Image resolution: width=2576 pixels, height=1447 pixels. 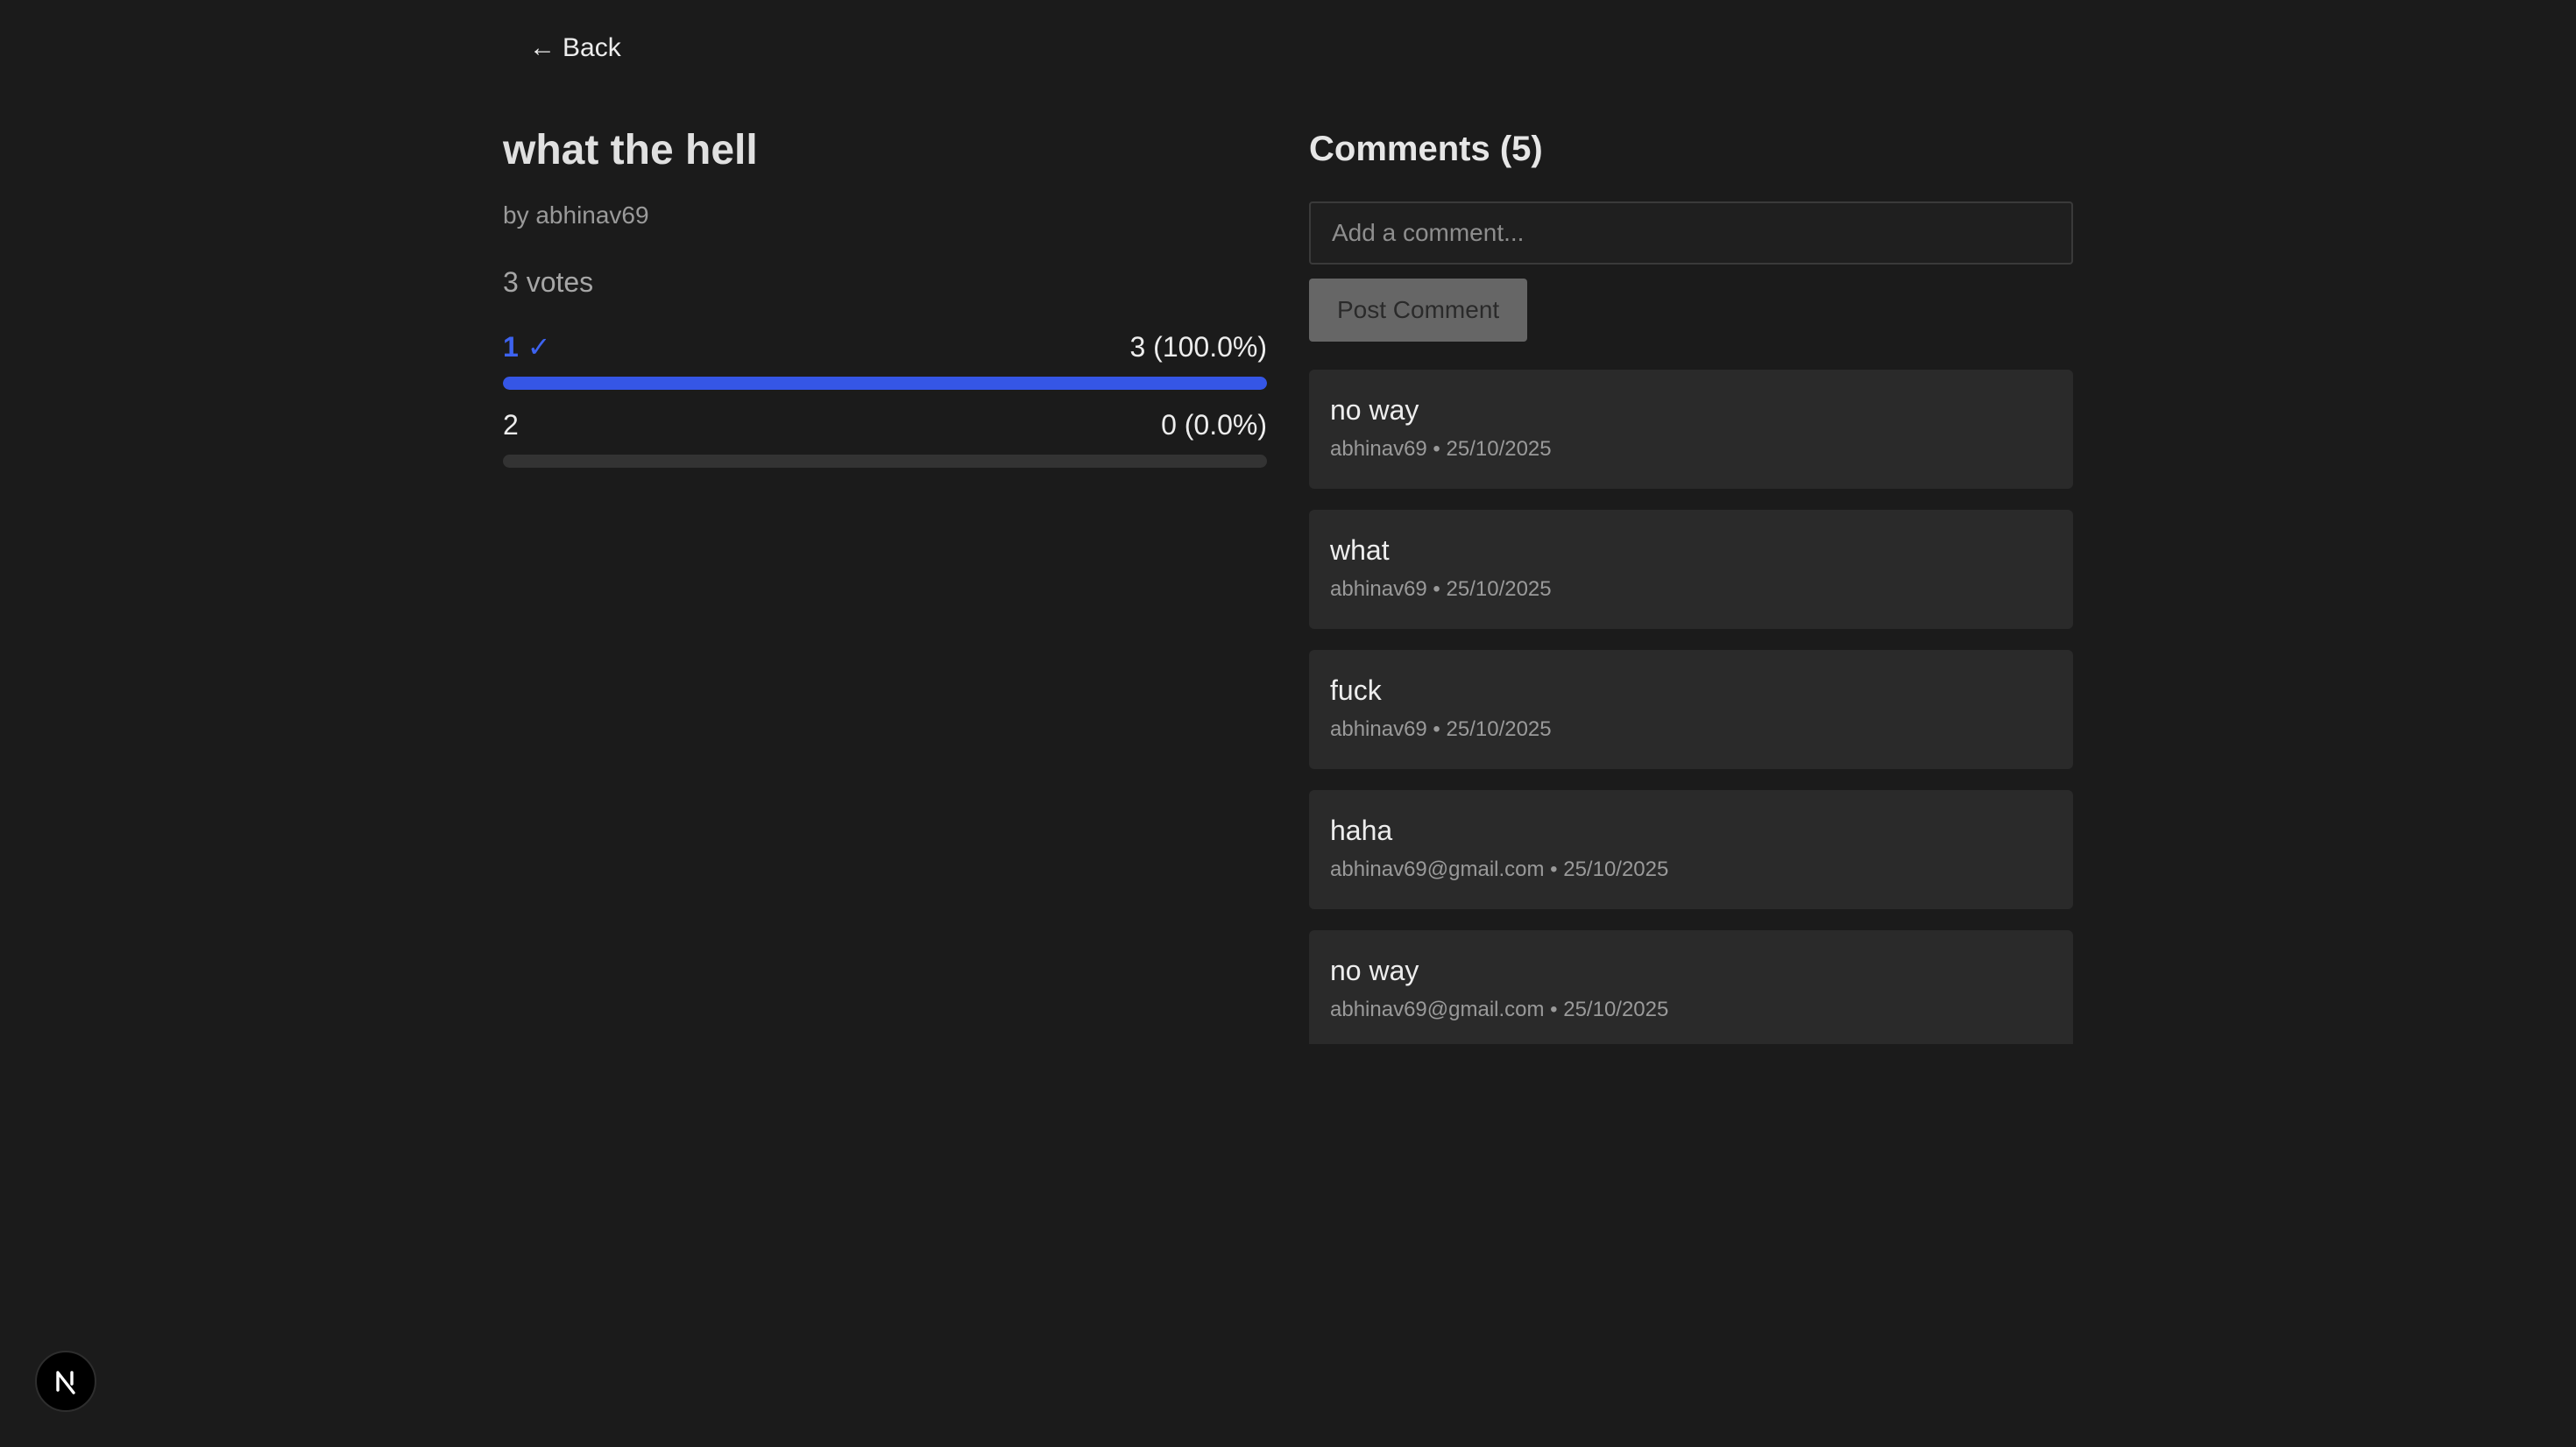 I want to click on poll-option: 2 0 (0.0%), so click(x=885, y=437).